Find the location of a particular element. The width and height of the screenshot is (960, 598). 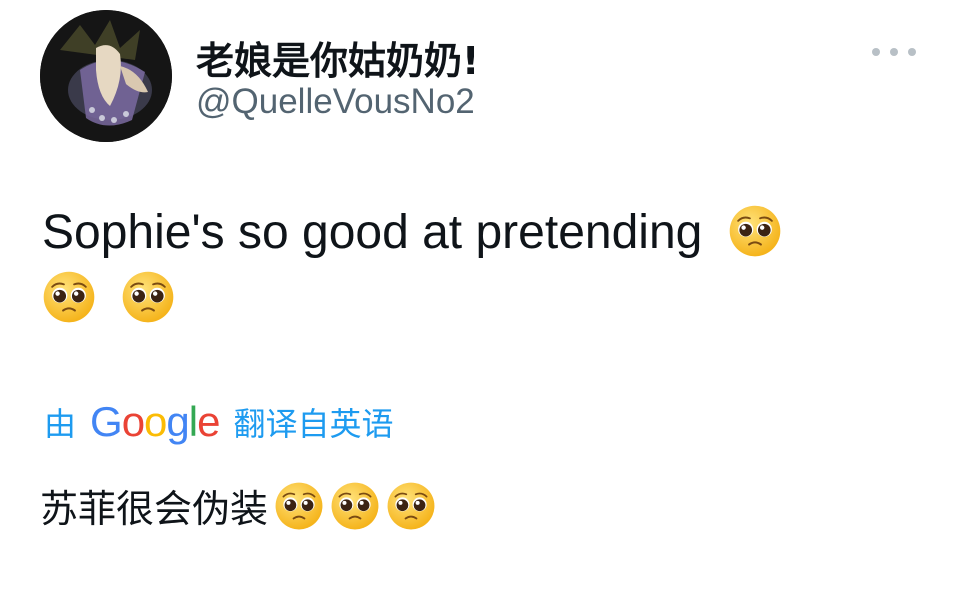

translated-by-google: 由 Google 翻译自英语 is located at coordinates (218, 422).